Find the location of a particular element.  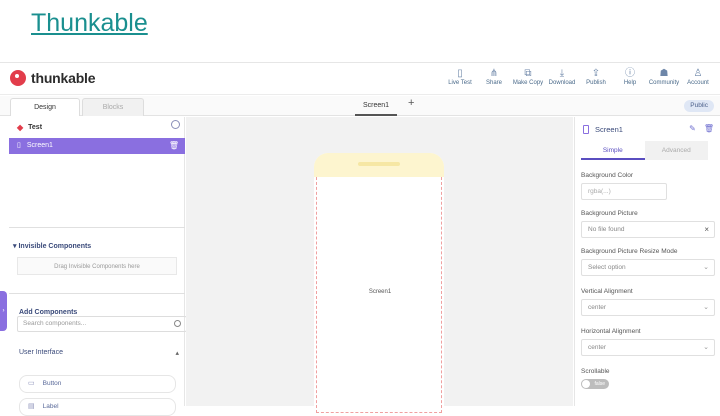

project-row: ◆ Test is located at coordinates (97, 128).